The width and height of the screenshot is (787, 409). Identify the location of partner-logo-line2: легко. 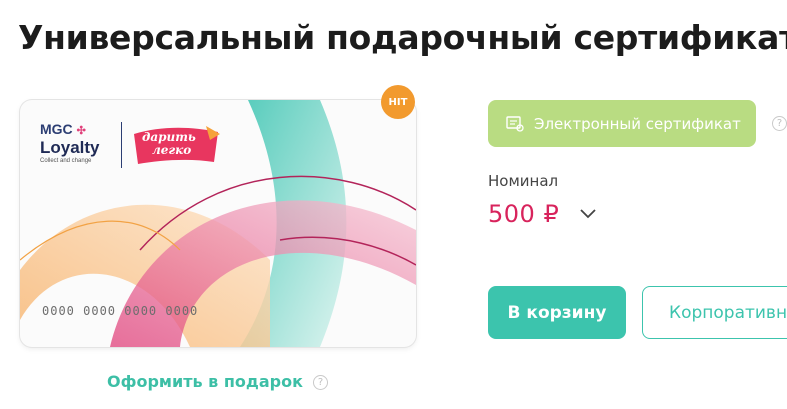
(172, 150).